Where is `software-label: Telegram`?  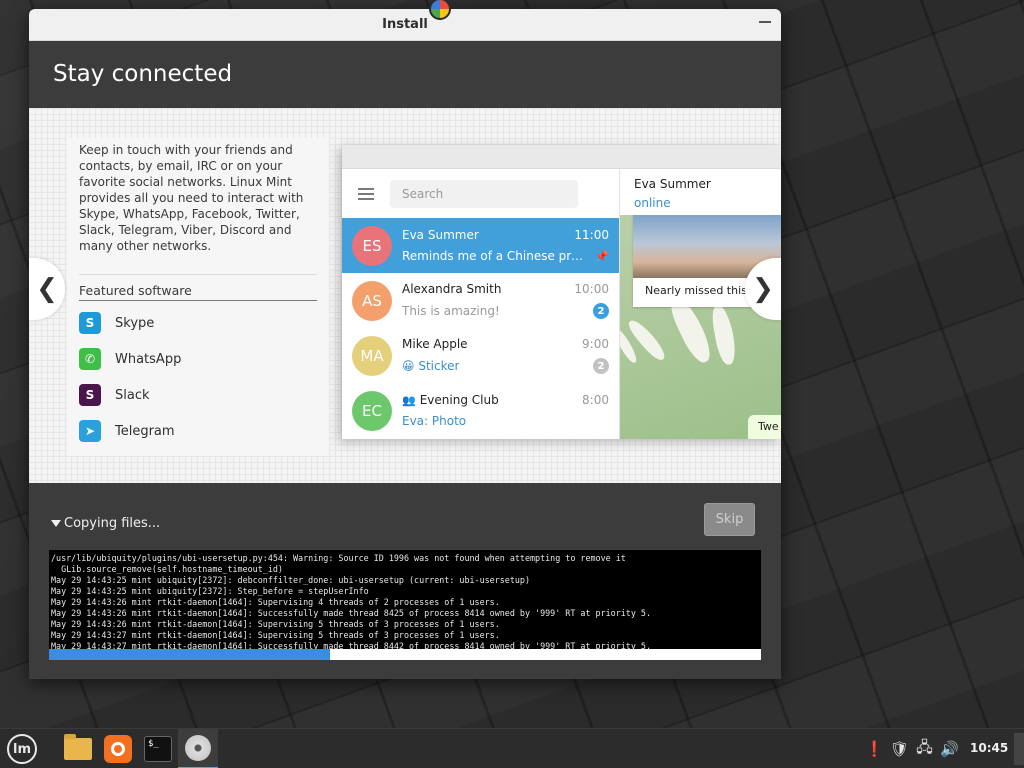 software-label: Telegram is located at coordinates (145, 431).